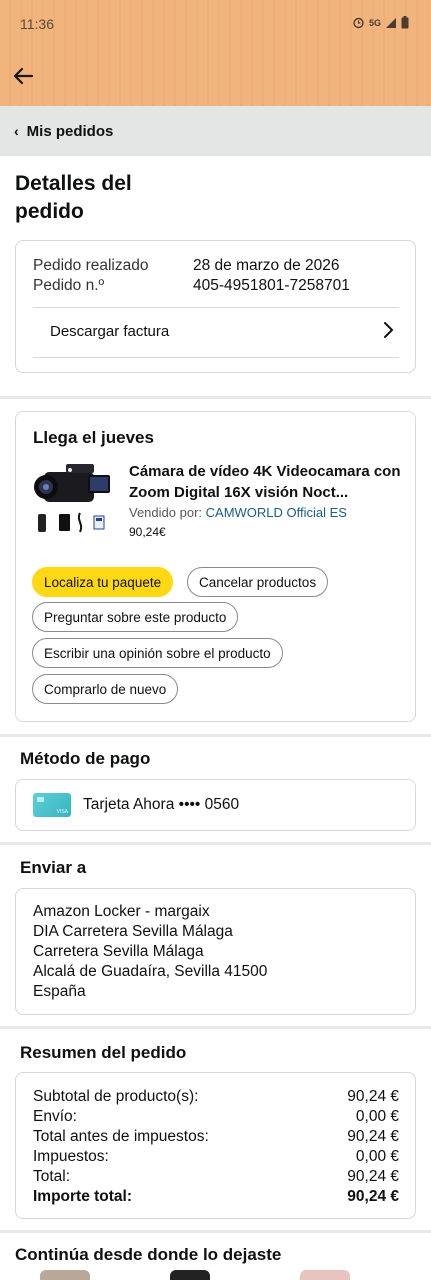  Describe the element at coordinates (52, 1176) in the screenshot. I see `summary-label: Total:` at that location.